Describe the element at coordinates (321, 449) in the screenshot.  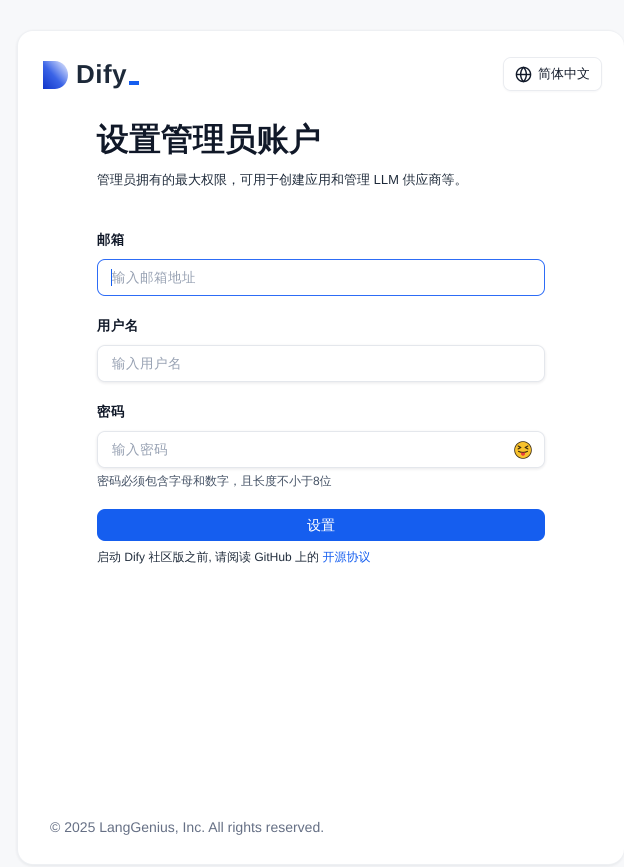
I see `password-field: 输入密码` at that location.